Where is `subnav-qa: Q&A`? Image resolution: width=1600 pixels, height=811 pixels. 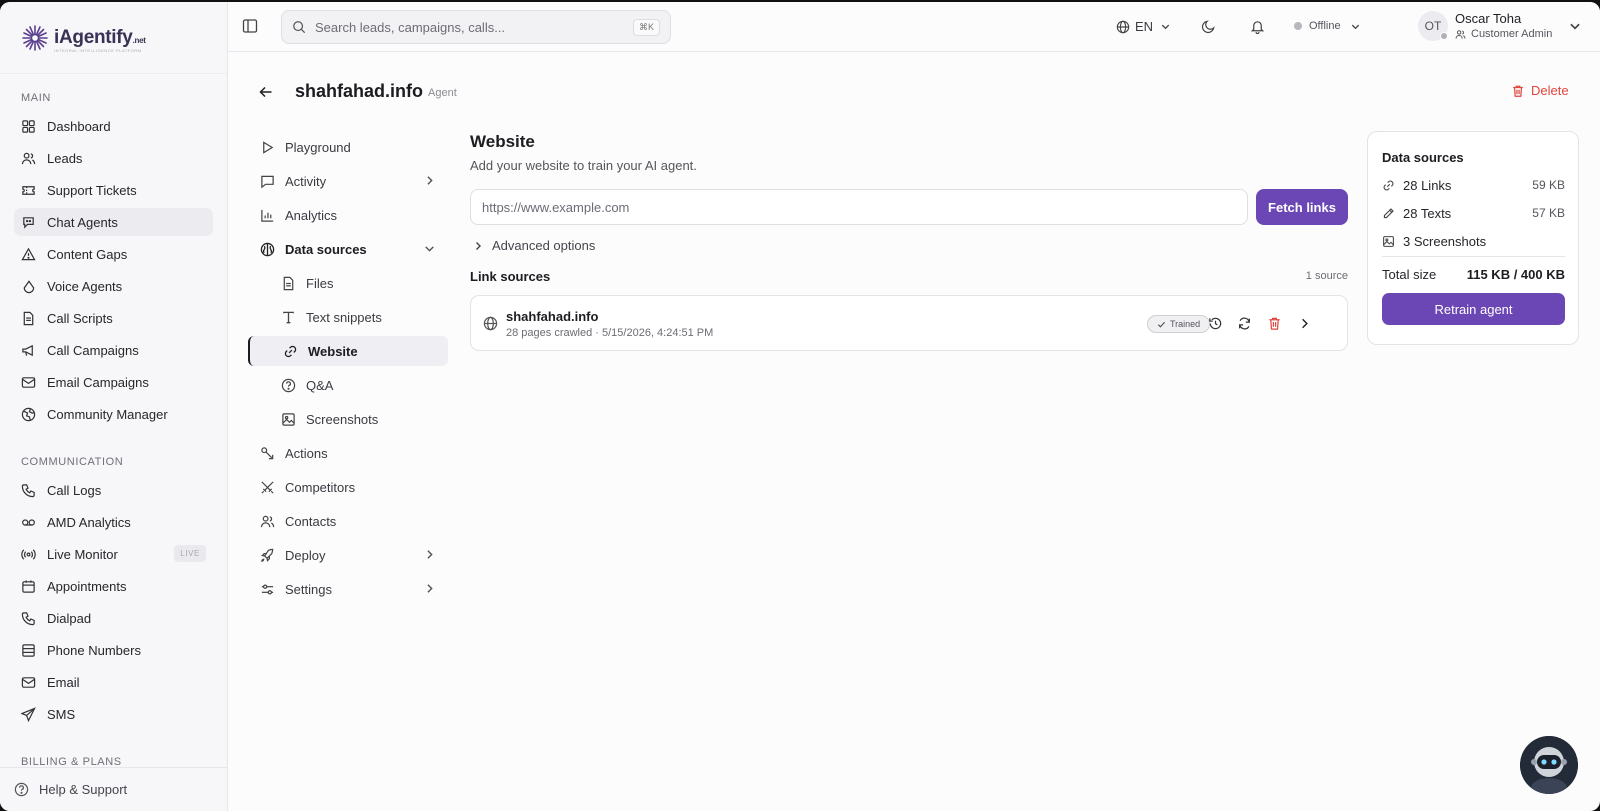 subnav-qa: Q&A is located at coordinates (348, 385).